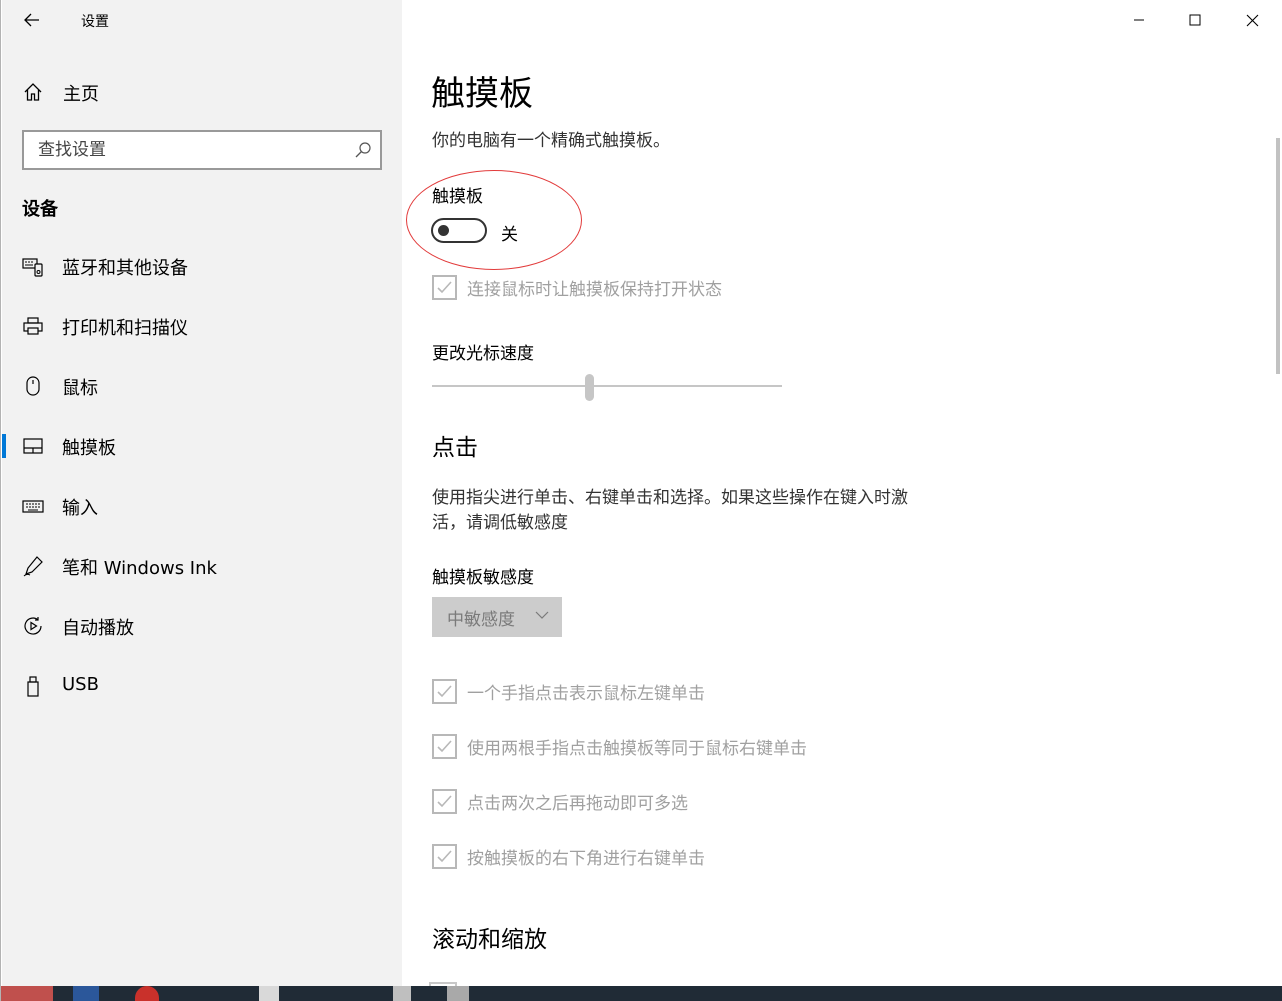 This screenshot has height=1001, width=1282. I want to click on sidebar-item-label: 输入, so click(80, 508).